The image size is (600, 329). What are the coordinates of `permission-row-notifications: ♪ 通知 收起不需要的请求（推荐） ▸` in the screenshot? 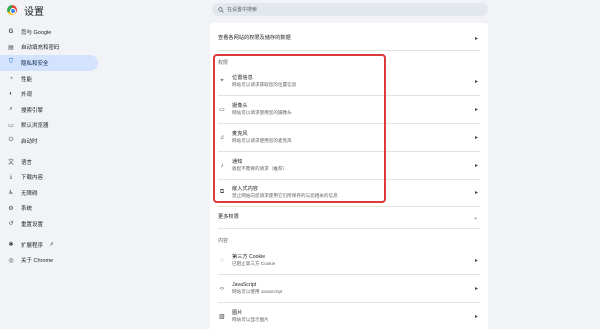 It's located at (349, 165).